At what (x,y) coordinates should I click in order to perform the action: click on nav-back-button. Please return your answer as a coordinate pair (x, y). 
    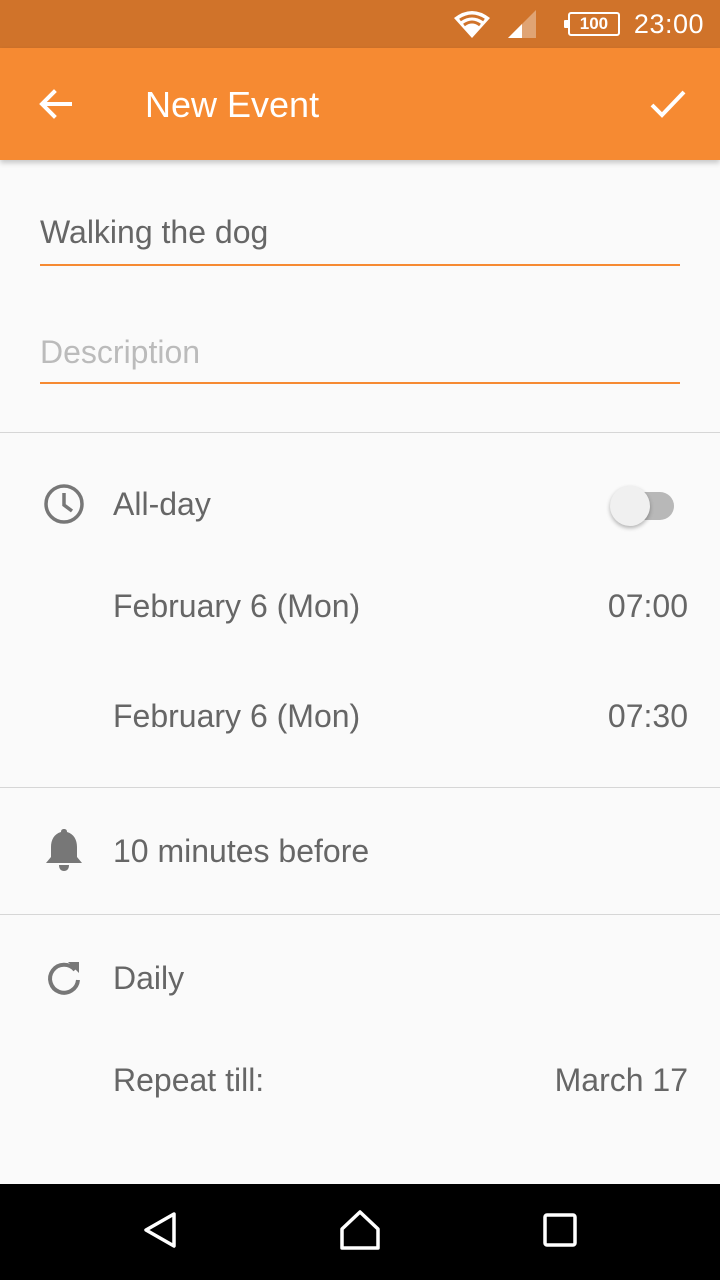
    Looking at the image, I should click on (160, 1232).